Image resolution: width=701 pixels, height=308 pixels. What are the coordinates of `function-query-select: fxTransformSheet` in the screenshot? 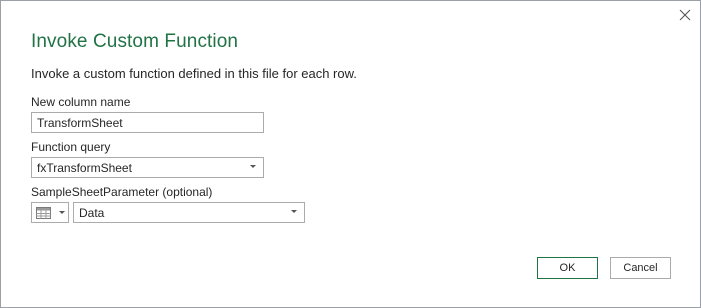 It's located at (147, 167).